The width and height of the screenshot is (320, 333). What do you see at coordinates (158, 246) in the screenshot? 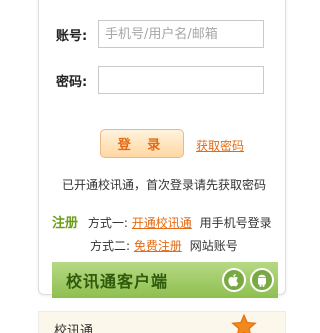
I see `free-register-link: 免费注册` at bounding box center [158, 246].